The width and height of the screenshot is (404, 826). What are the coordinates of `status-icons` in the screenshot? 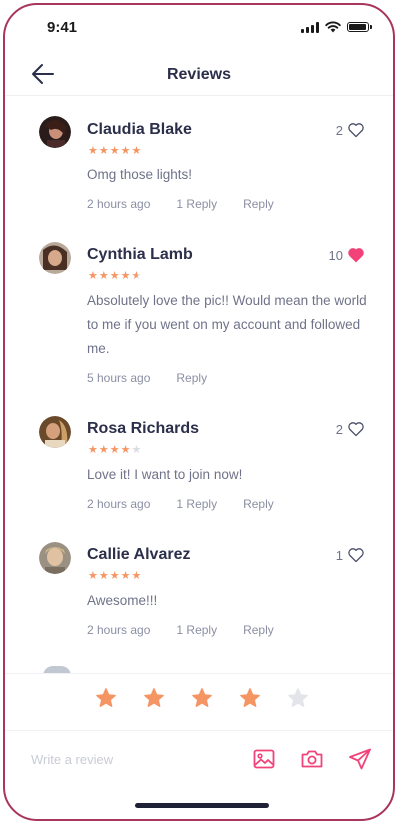 It's located at (336, 27).